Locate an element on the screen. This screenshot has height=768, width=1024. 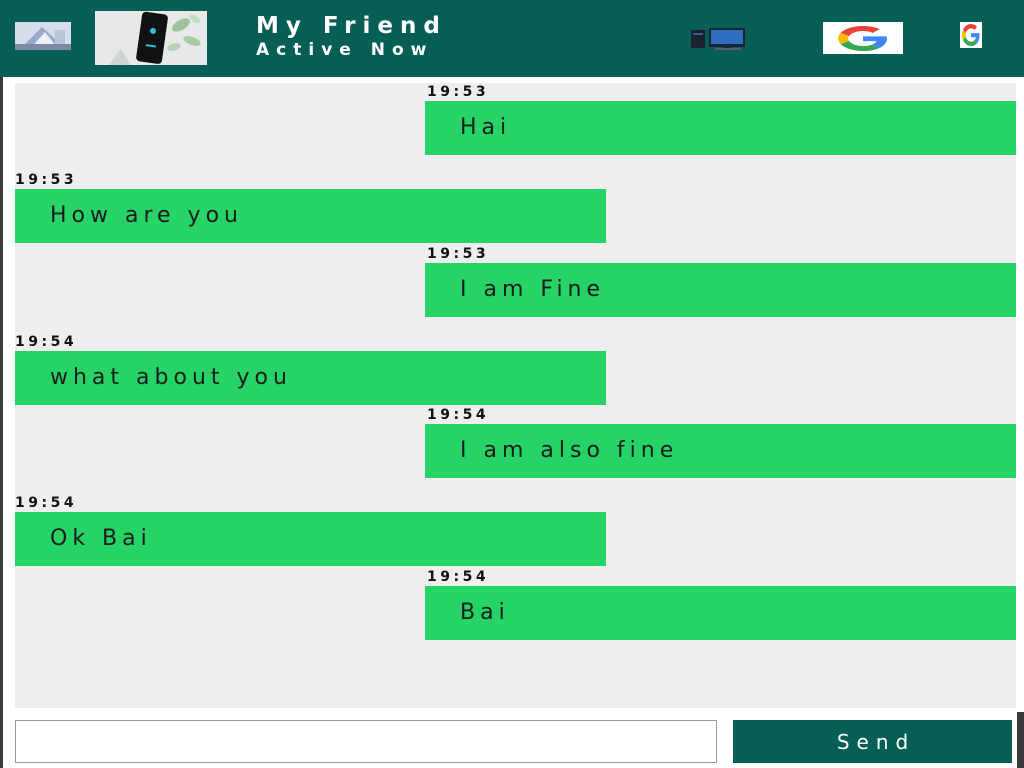
message-bubble: I am also fine is located at coordinates (720, 451).